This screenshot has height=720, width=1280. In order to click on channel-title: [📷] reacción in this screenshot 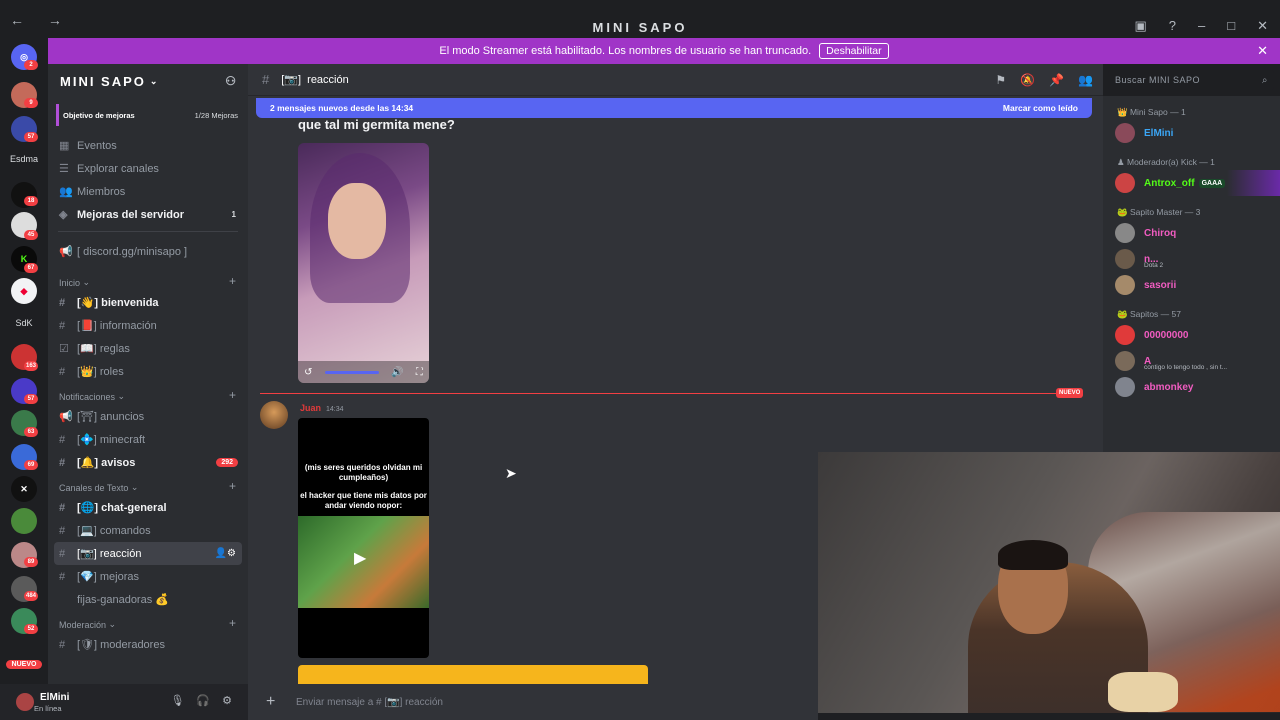, I will do `click(315, 80)`.